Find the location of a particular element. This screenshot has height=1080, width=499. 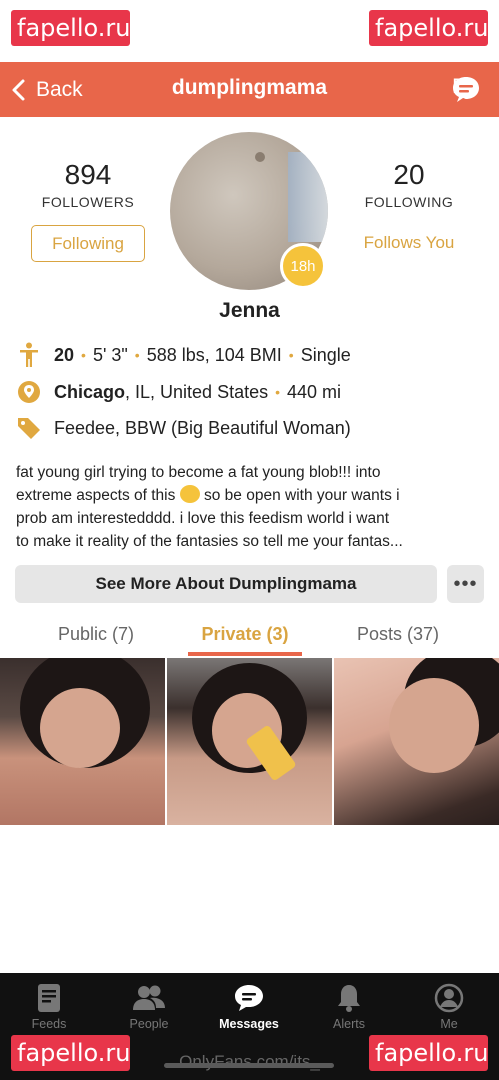

nav-label: Me is located at coordinates (449, 1024).